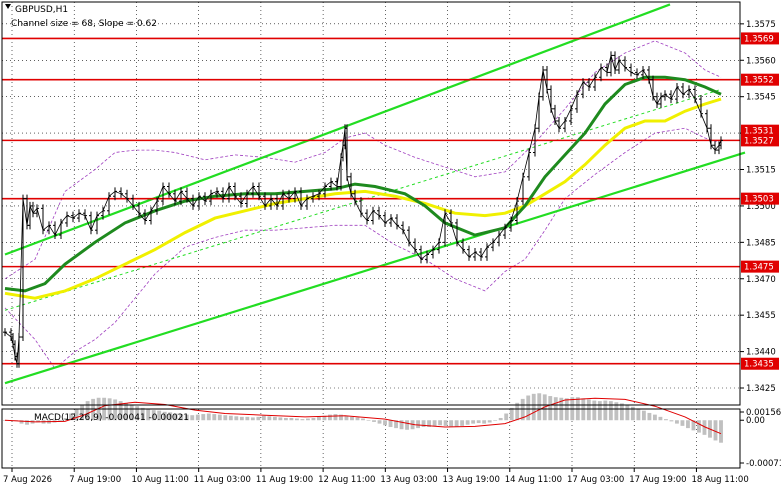  I want to click on macd-label: MACD(12,26,9) -0.00041 -0.00021, so click(111, 418).